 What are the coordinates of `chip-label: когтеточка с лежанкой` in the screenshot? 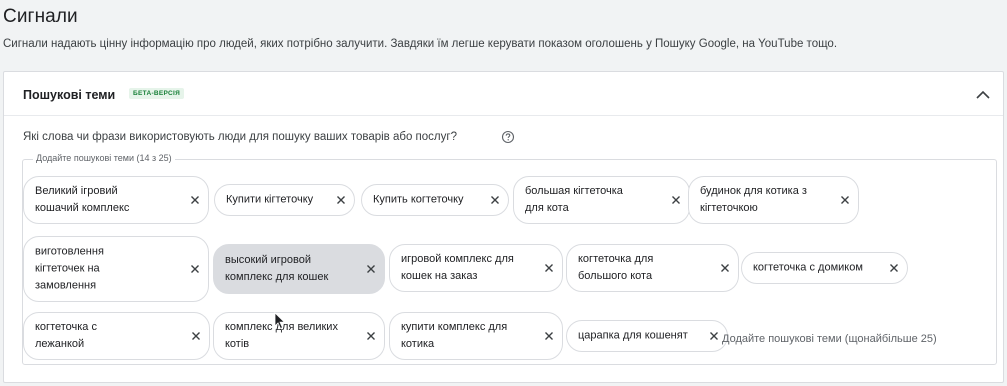 It's located at (66, 335).